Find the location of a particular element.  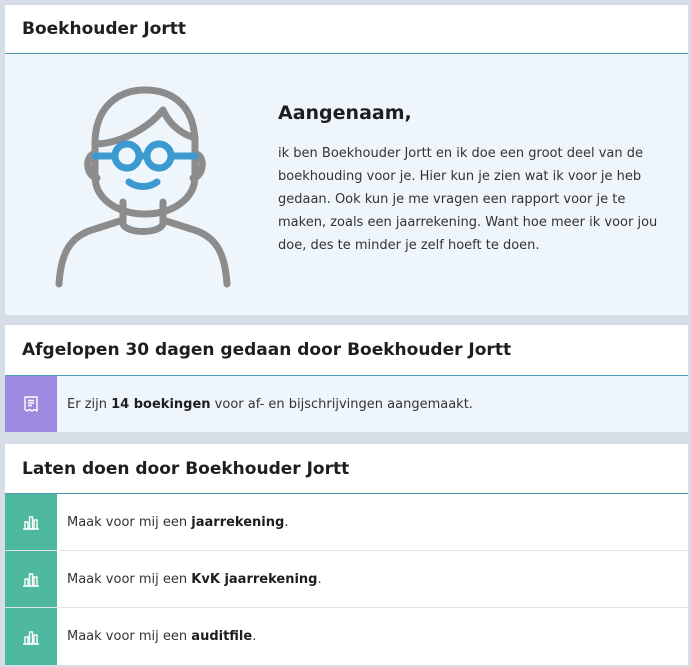

make-jaarrekening-button: Maak voor mij een jaarrekening. is located at coordinates (346, 522).